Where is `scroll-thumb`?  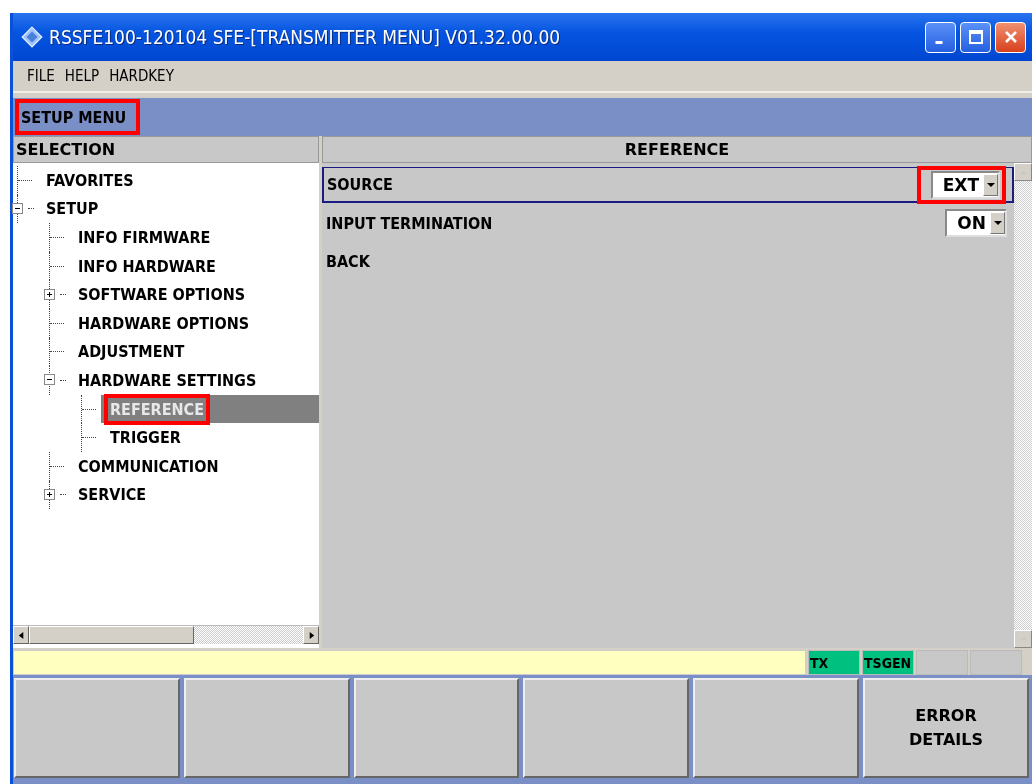 scroll-thumb is located at coordinates (111, 635).